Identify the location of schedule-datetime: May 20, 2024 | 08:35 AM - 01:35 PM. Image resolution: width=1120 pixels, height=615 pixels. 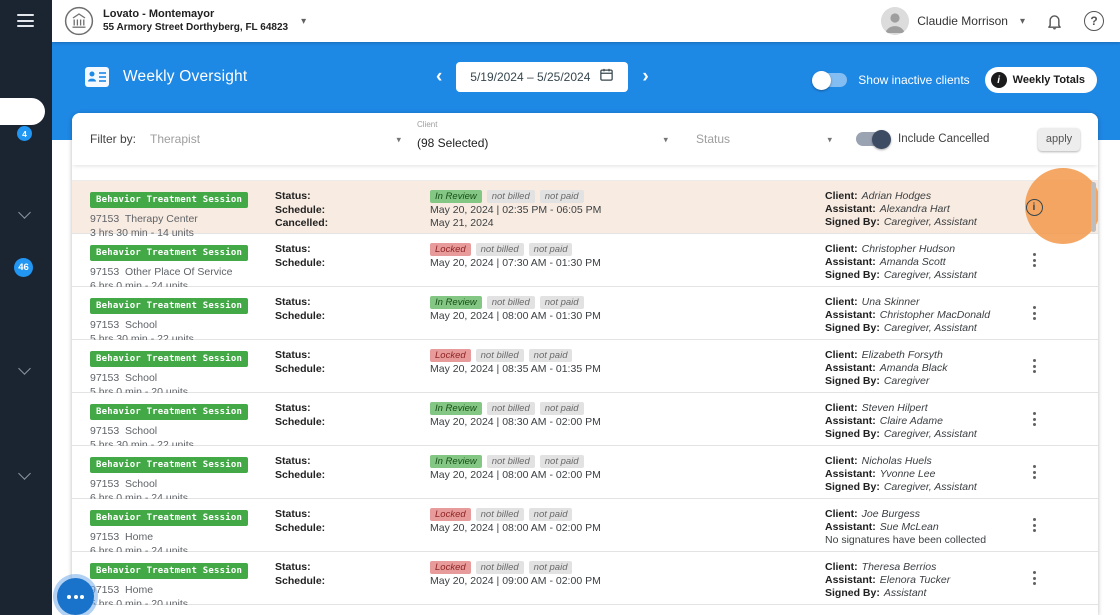
(515, 368).